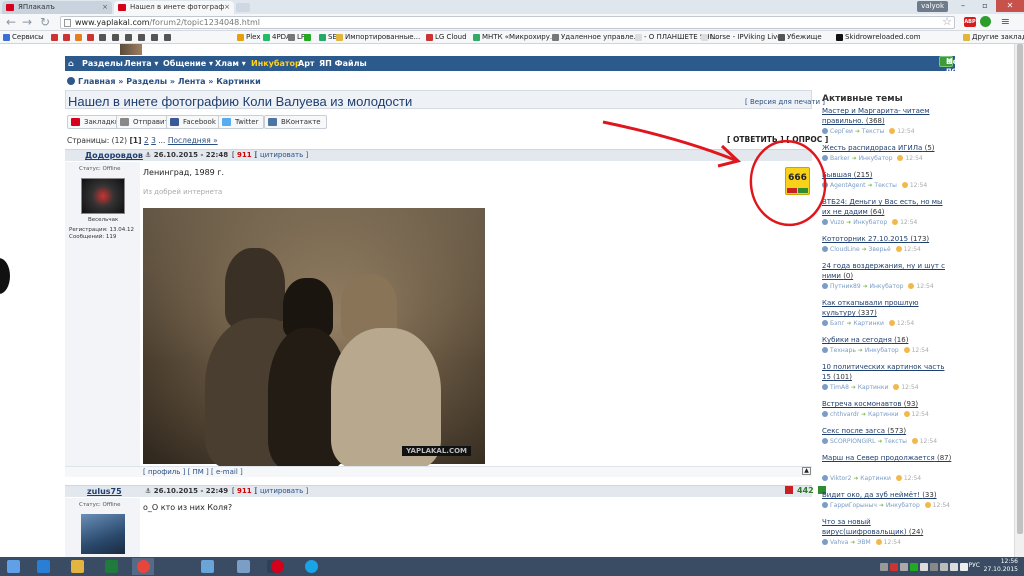 This screenshot has height=576, width=1024. Describe the element at coordinates (963, 6) in the screenshot. I see `minimize-icon: –` at that location.